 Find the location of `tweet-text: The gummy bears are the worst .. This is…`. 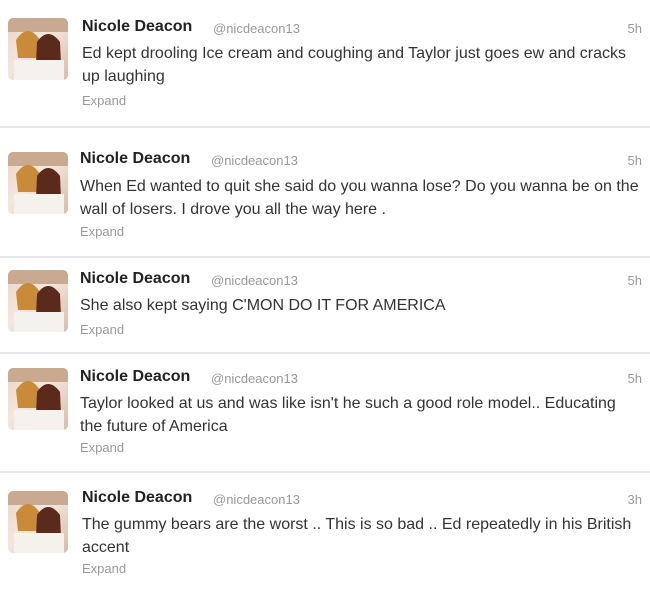

tweet-text: The gummy bears are the worst .. This is… is located at coordinates (357, 536).